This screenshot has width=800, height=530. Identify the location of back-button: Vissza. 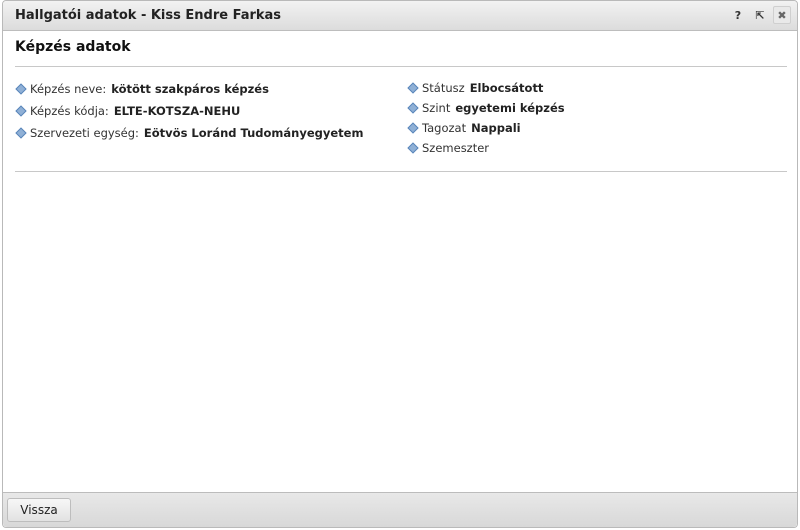
(39, 510).